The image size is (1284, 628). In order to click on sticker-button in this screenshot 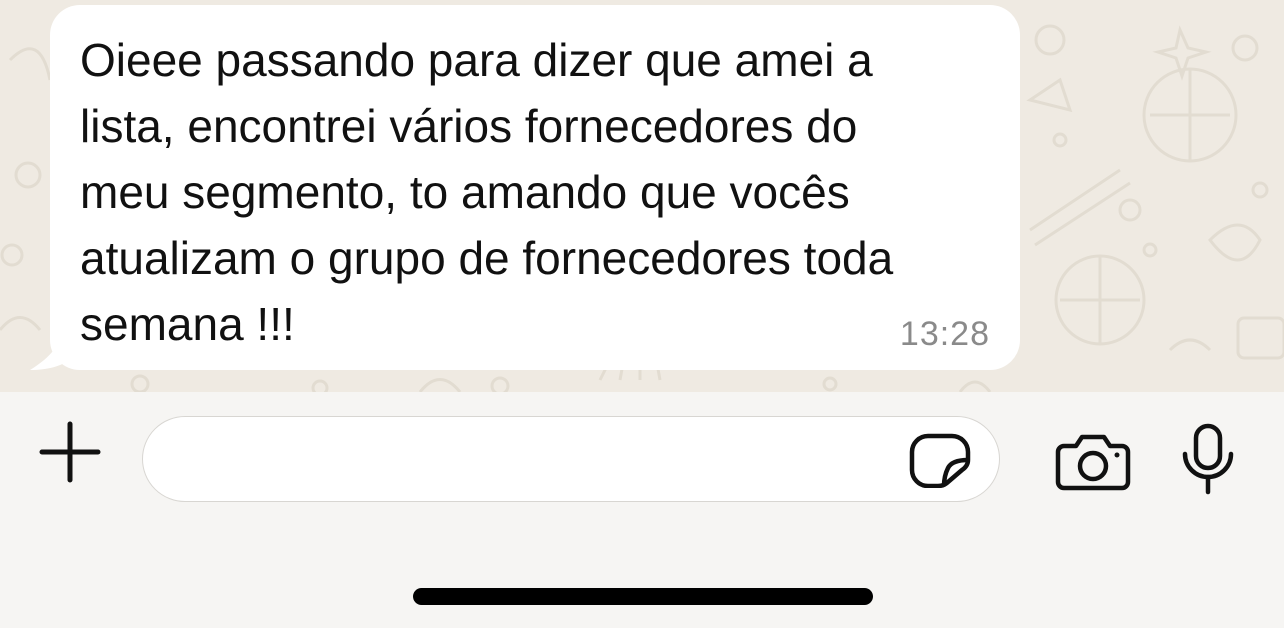, I will do `click(940, 460)`.